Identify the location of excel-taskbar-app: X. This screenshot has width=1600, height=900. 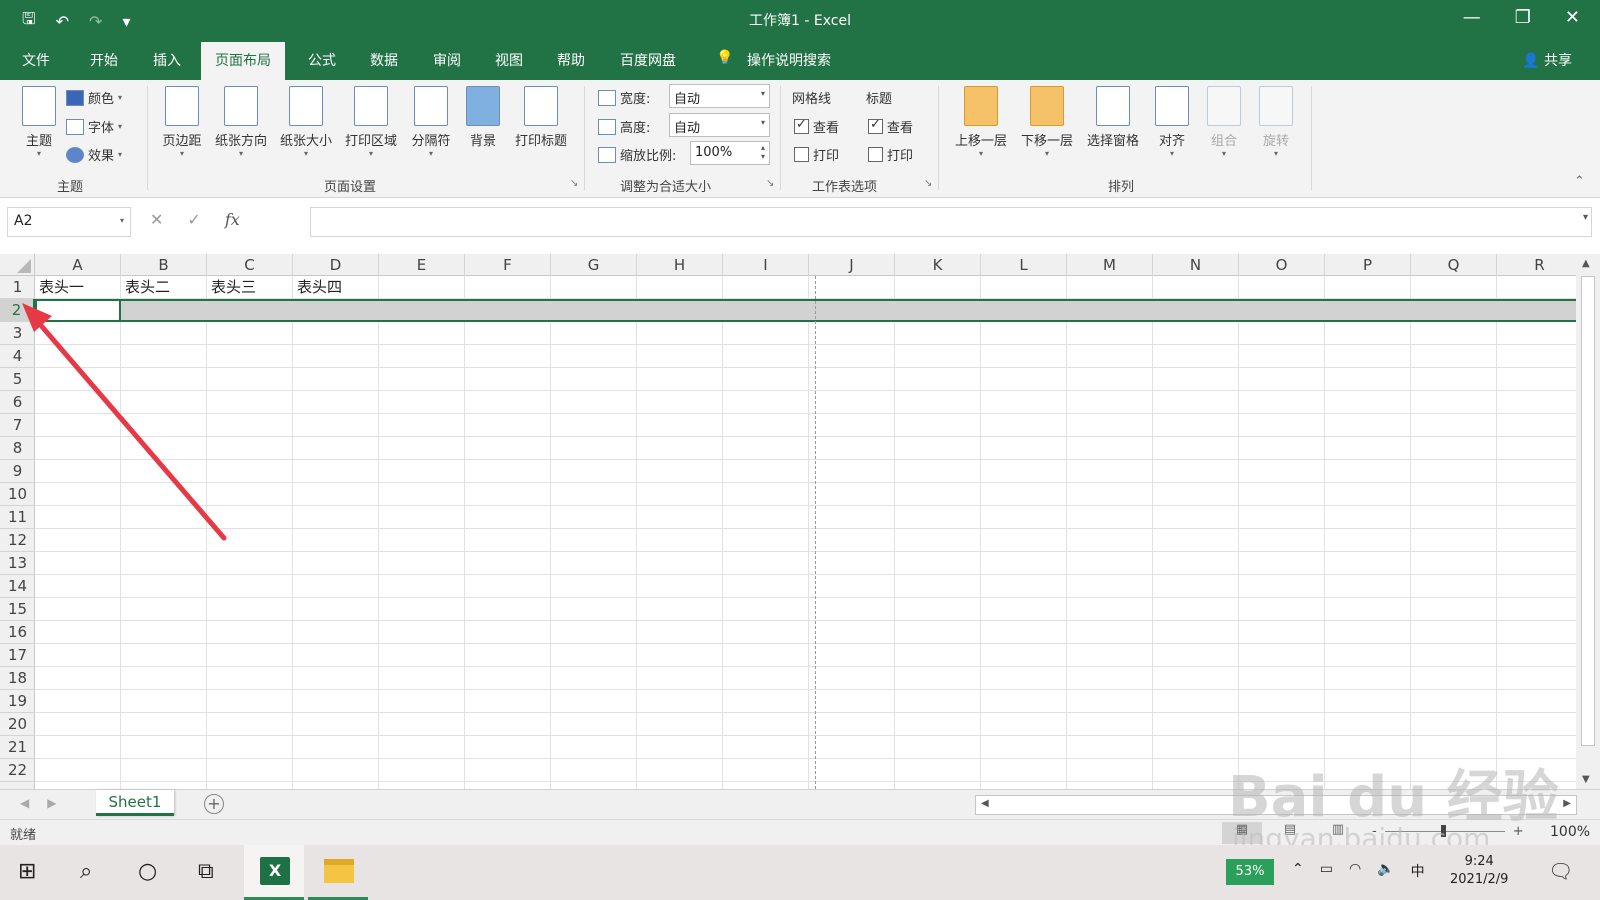
(274, 872).